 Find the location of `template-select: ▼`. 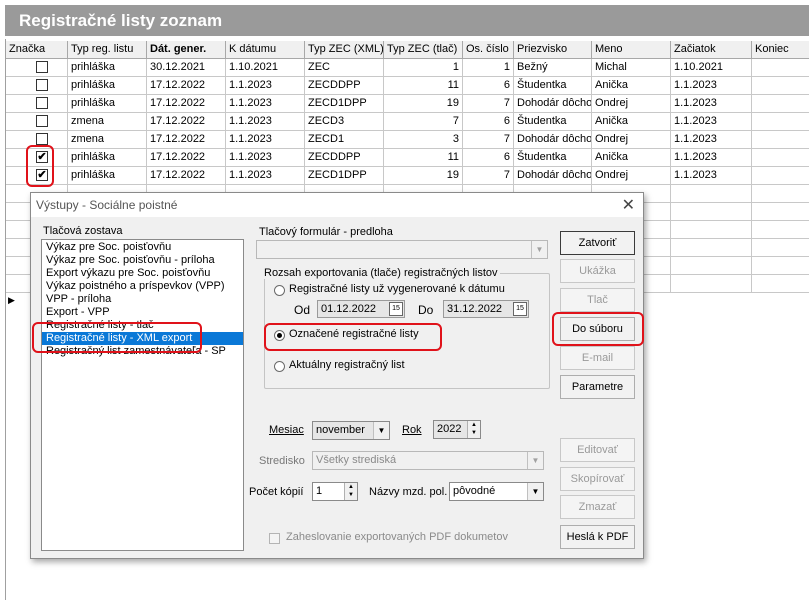

template-select: ▼ is located at coordinates (402, 249).